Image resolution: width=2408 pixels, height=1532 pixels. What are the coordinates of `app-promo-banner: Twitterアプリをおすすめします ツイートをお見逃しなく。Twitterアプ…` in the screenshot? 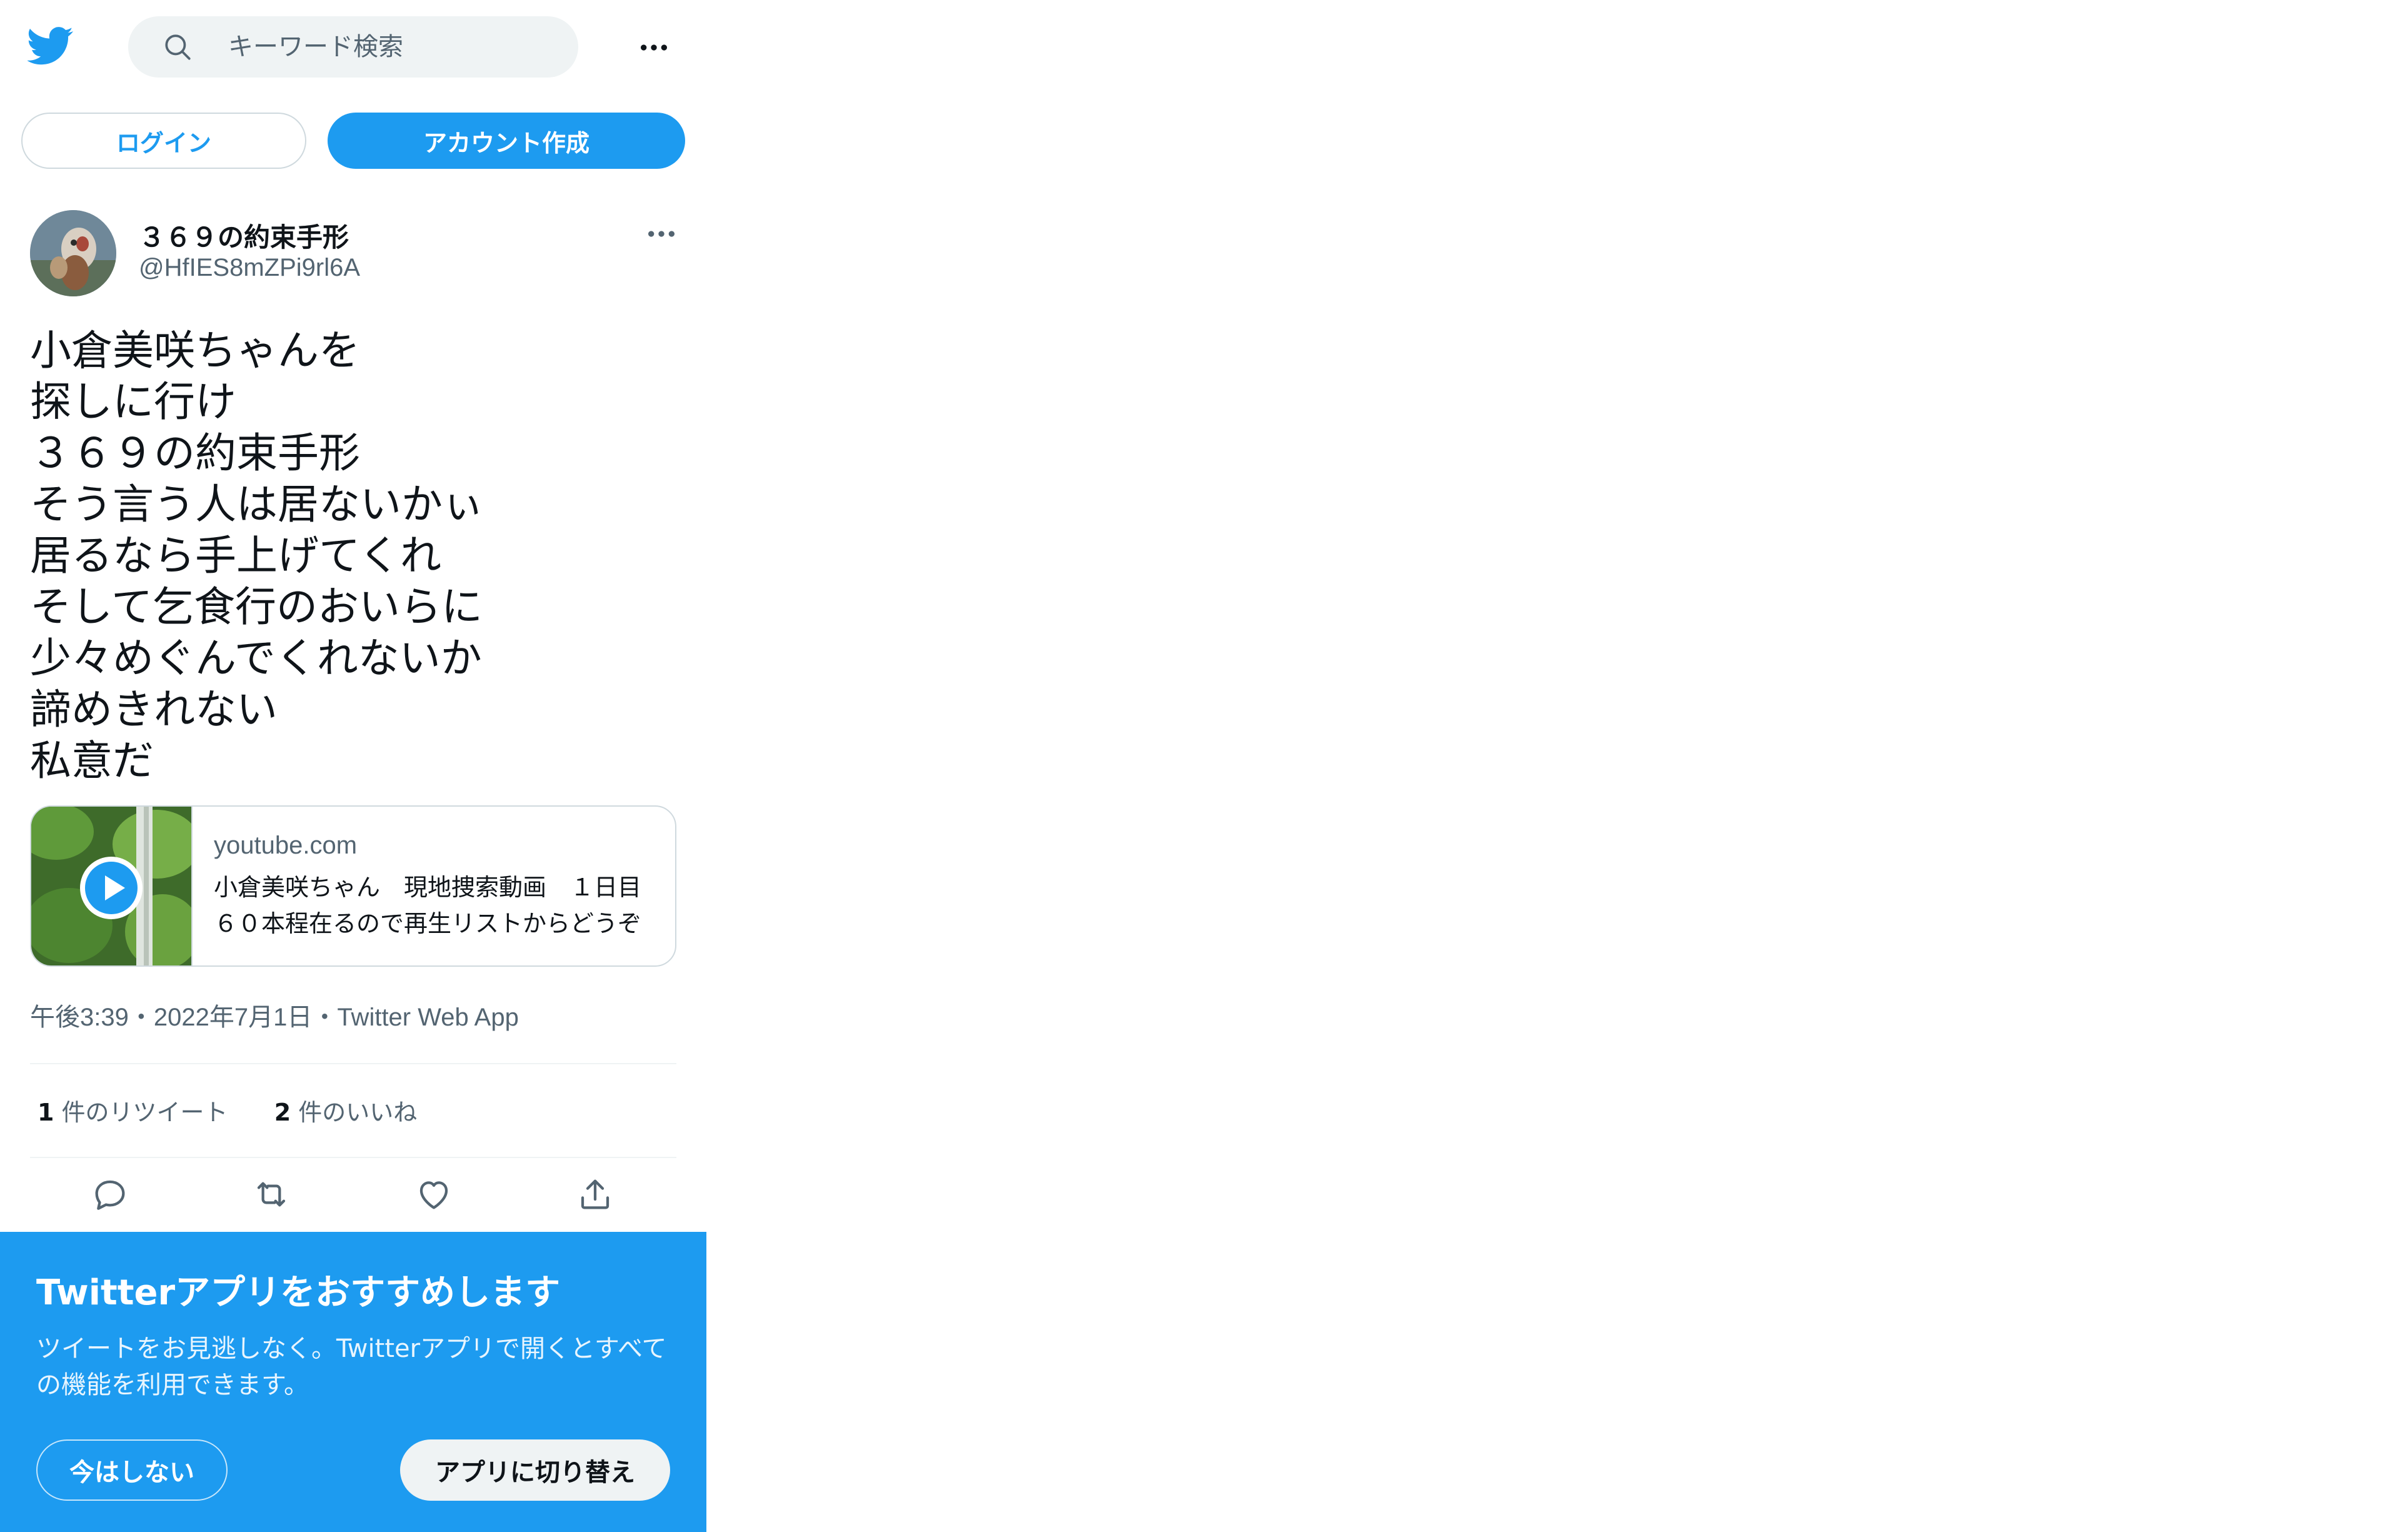 It's located at (353, 1382).